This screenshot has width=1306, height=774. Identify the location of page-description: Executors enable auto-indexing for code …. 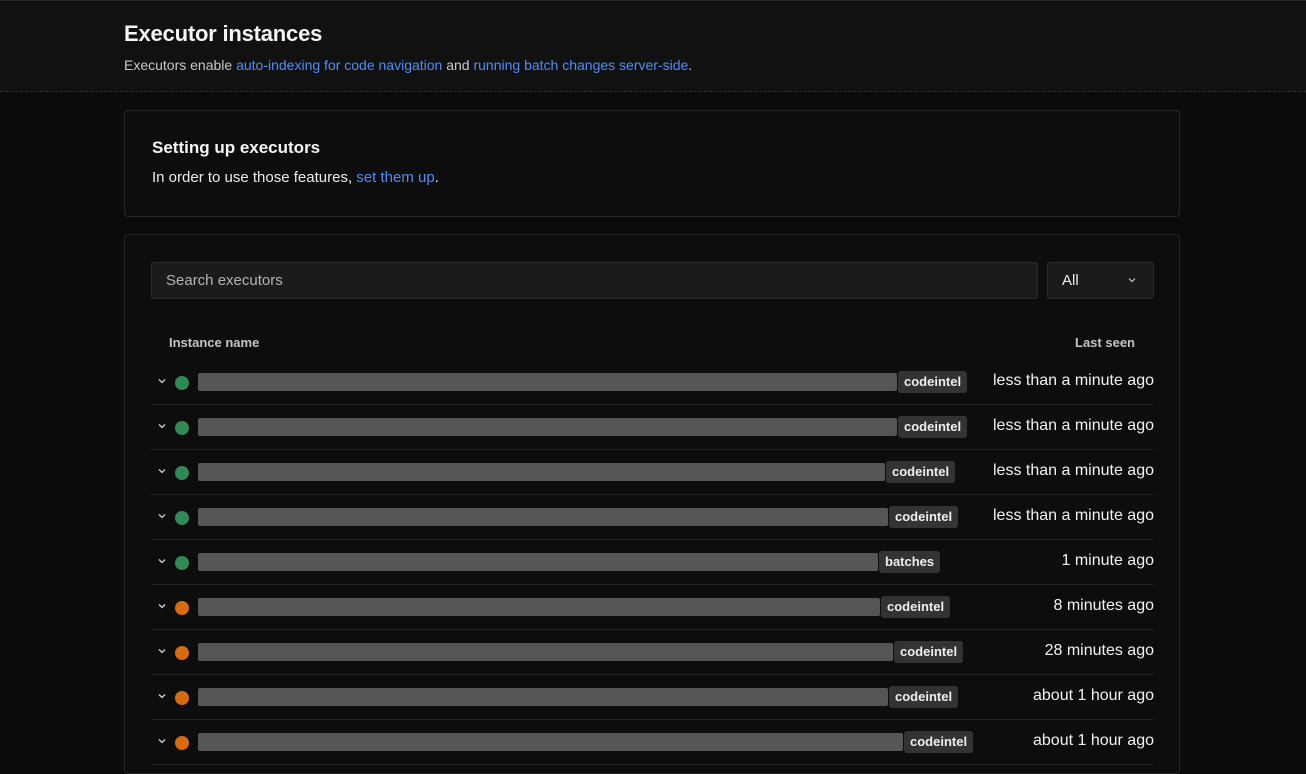
(408, 65).